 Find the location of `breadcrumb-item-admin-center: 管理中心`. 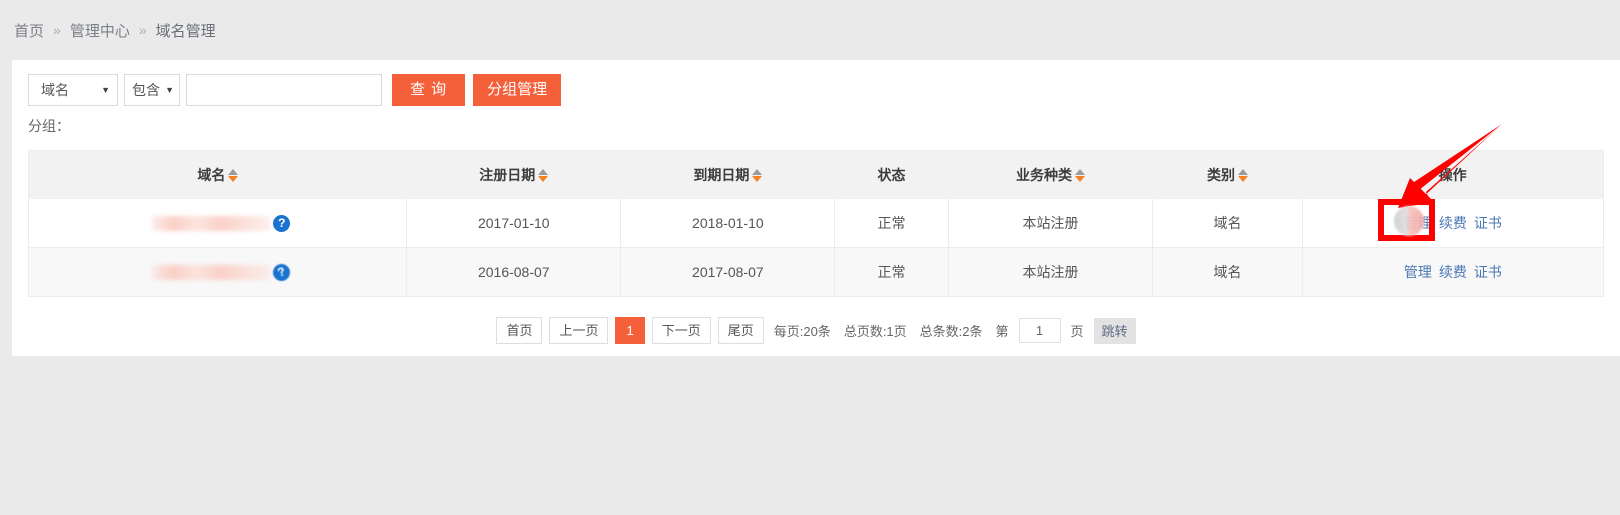

breadcrumb-item-admin-center: 管理中心 is located at coordinates (100, 30).